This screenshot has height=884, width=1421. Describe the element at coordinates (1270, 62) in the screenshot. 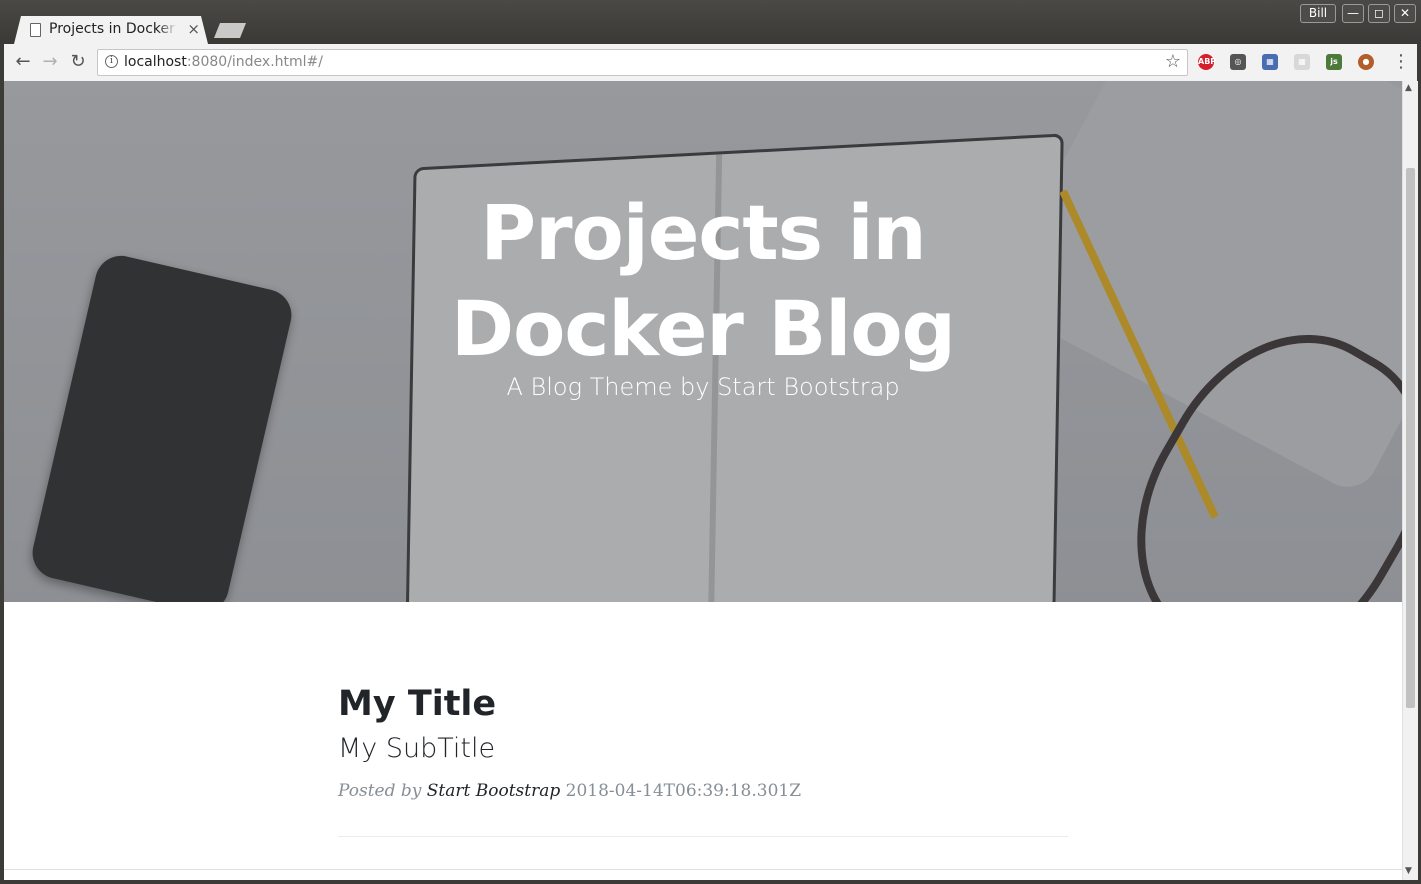

I see `colorzilla-icon: ▦` at that location.